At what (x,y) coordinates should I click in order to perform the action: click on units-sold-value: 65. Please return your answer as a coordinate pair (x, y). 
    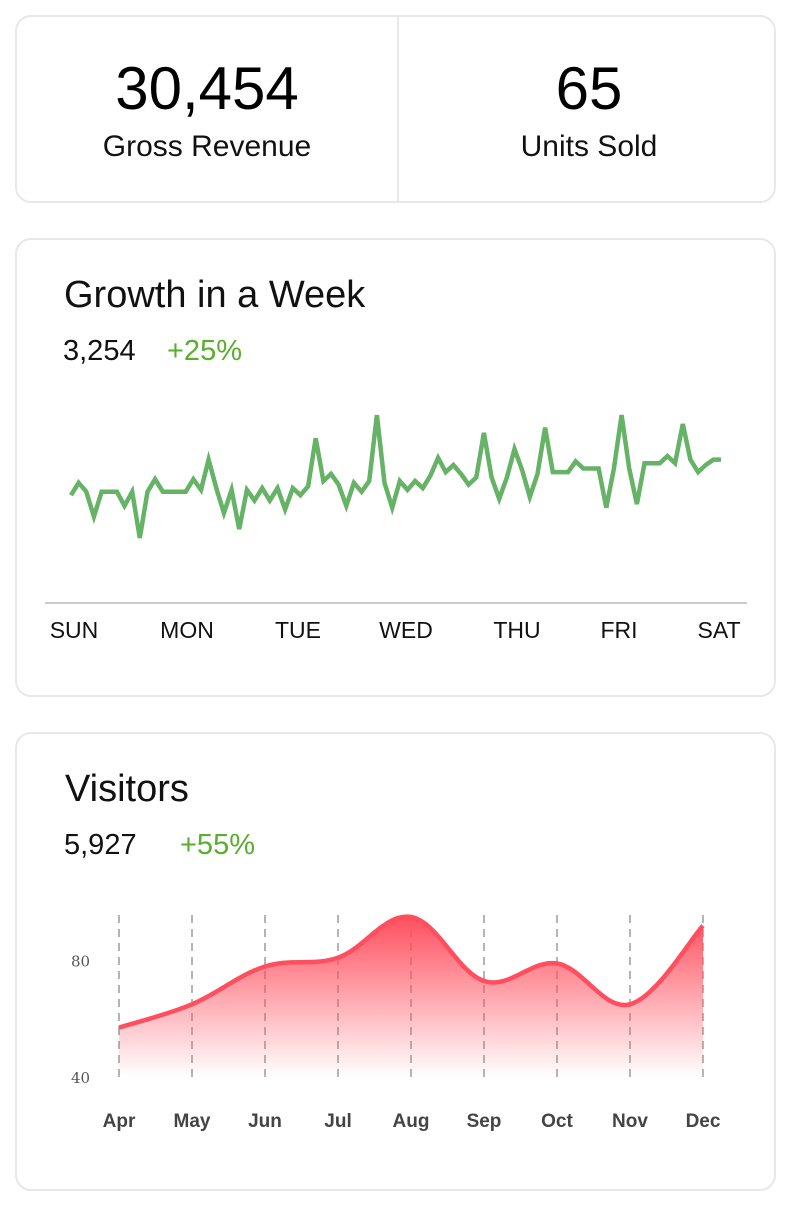
    Looking at the image, I should click on (589, 88).